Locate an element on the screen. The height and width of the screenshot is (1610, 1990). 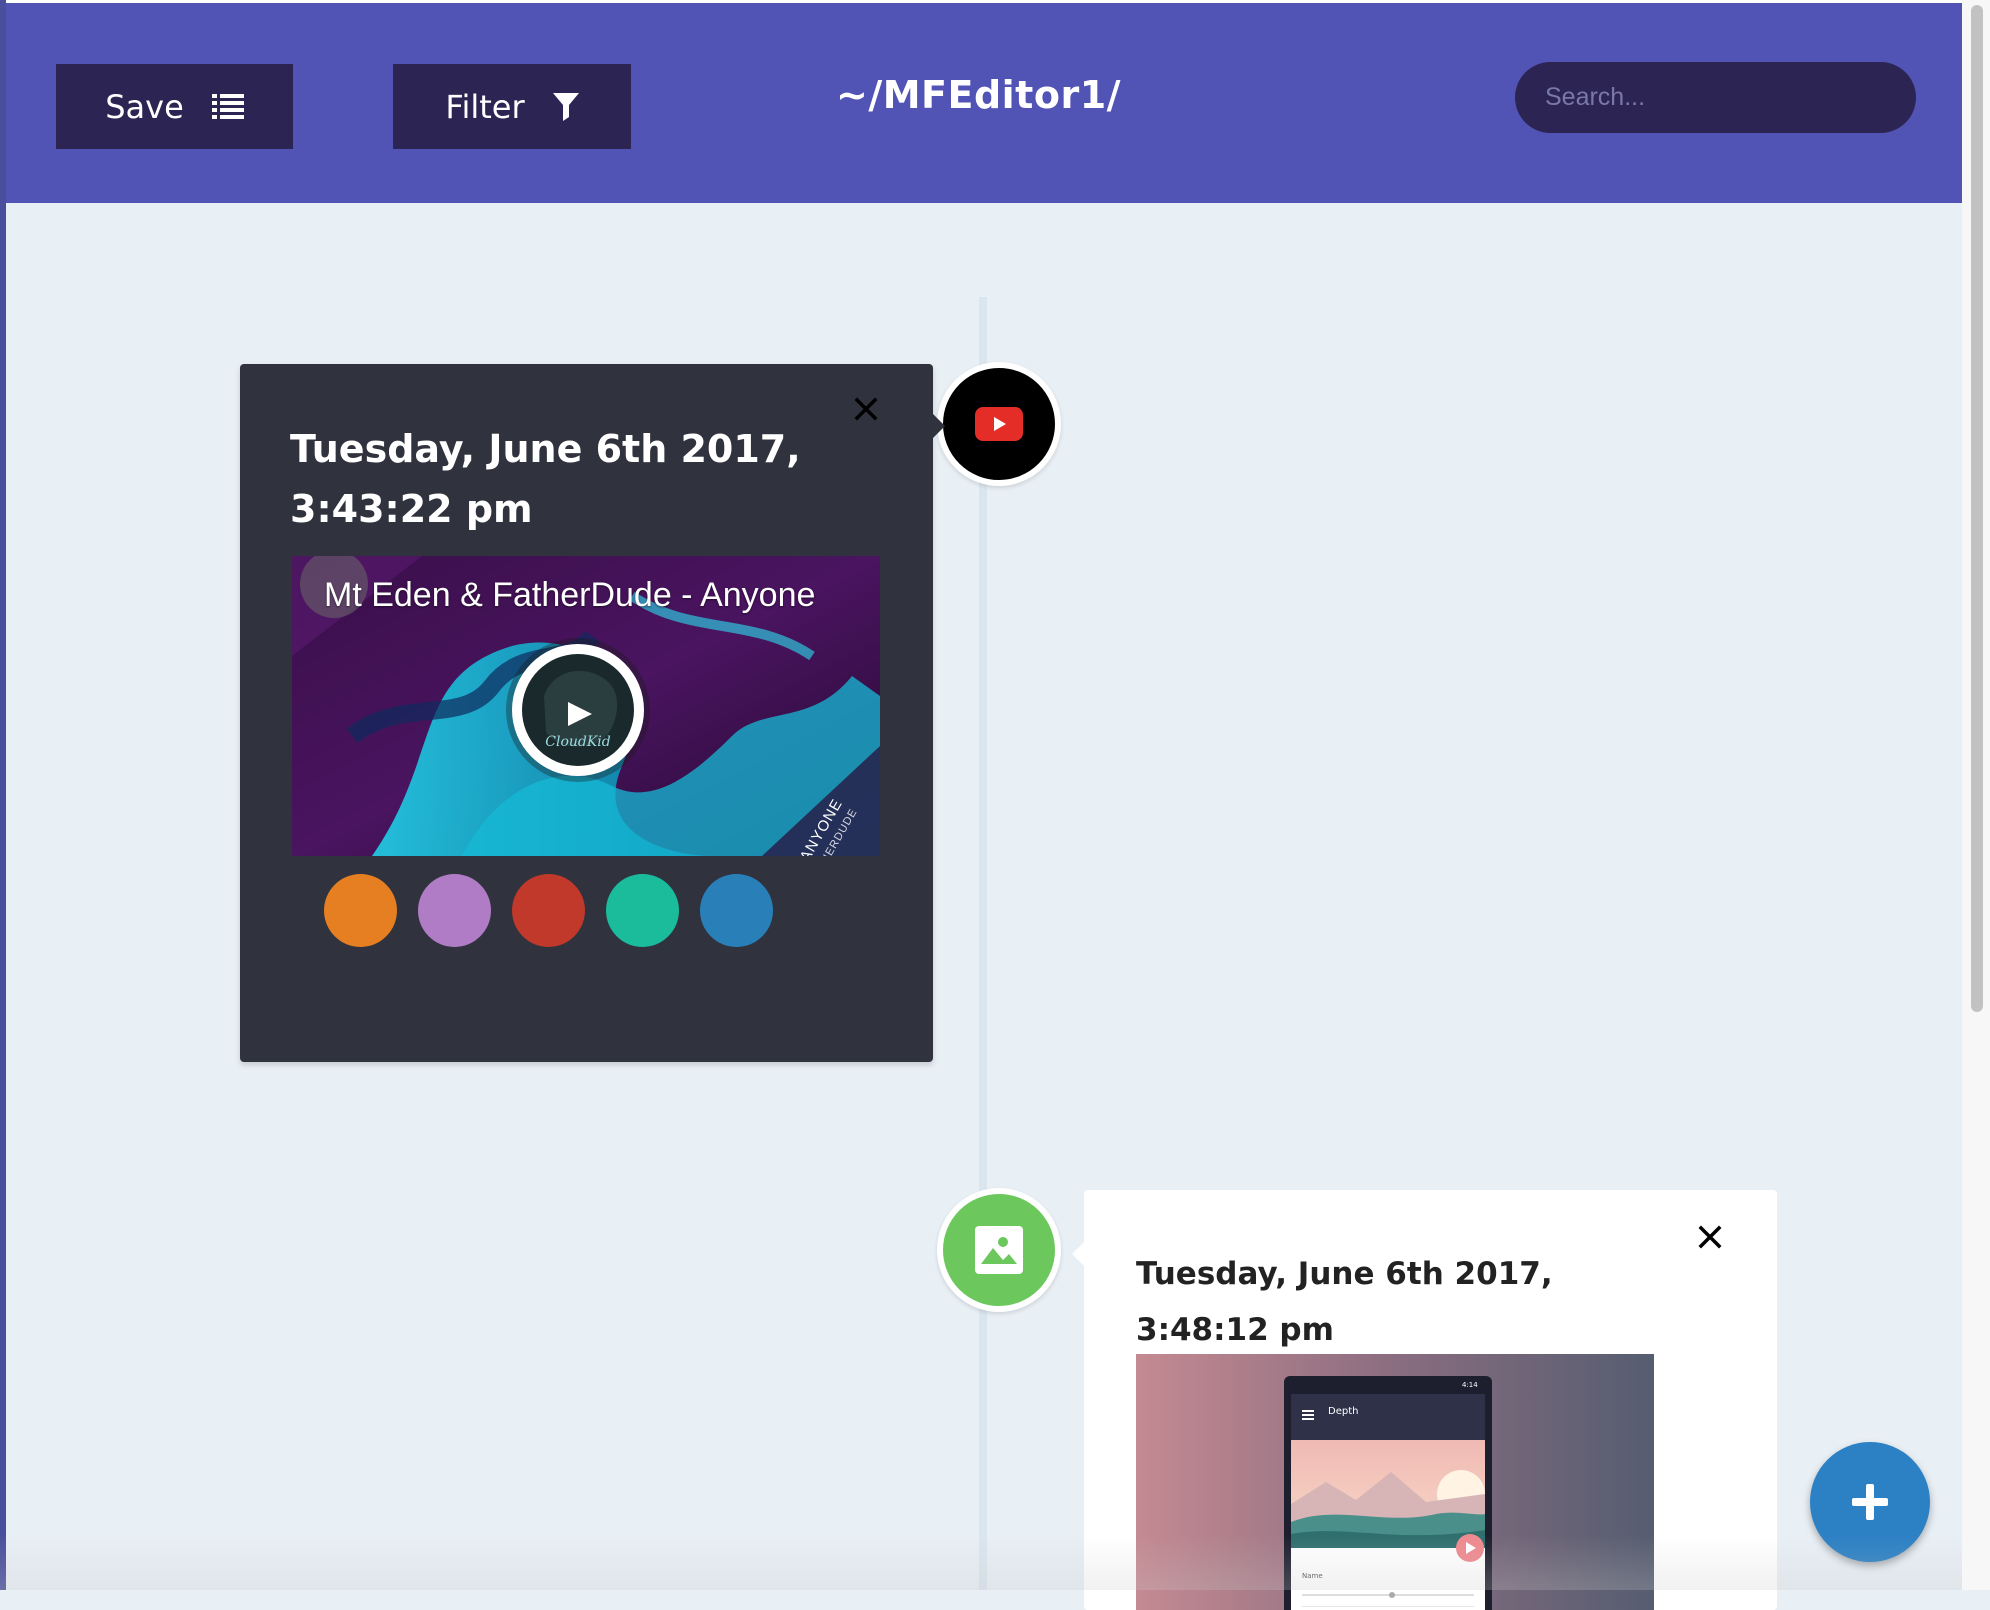
app-field-label: Name is located at coordinates (1312, 1576).